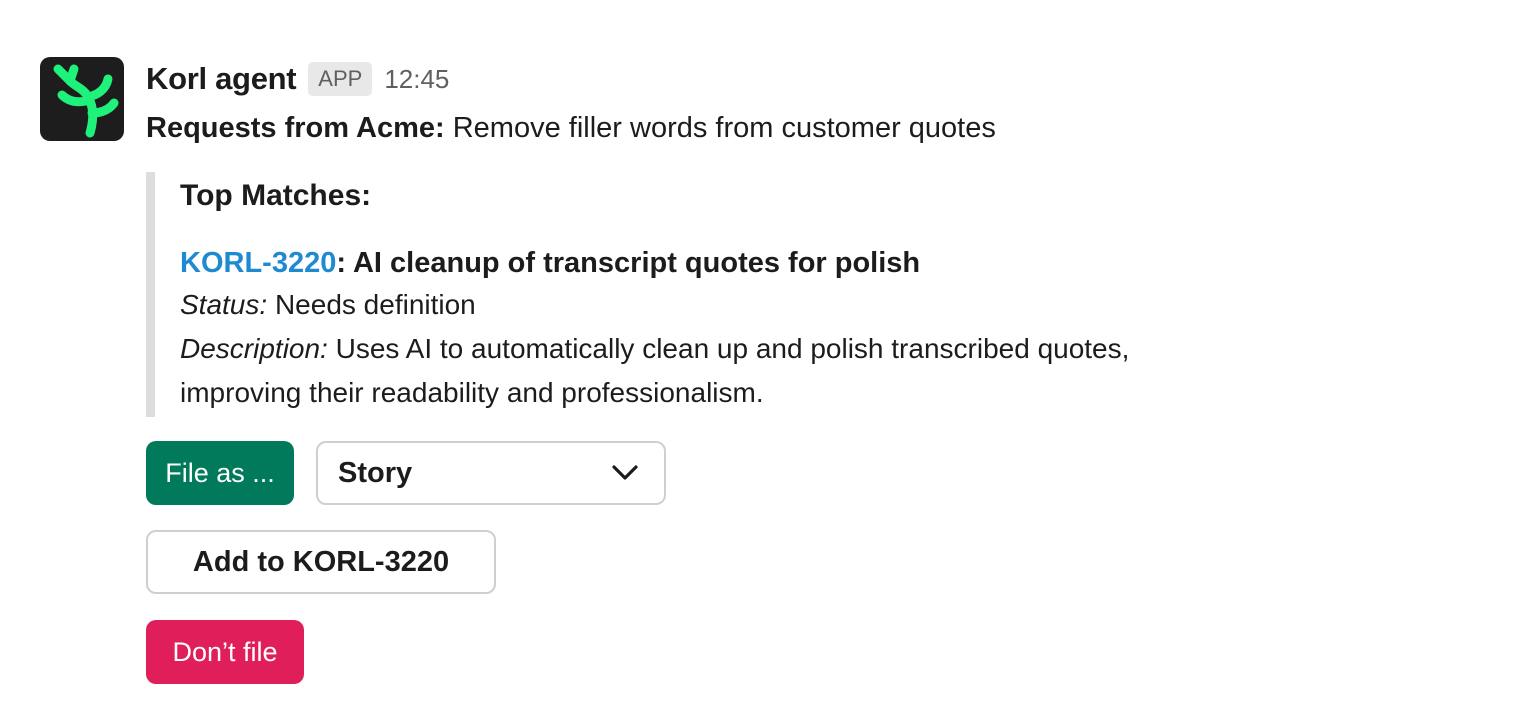 The height and width of the screenshot is (720, 1524). What do you see at coordinates (688, 305) in the screenshot?
I see `status-line: Status: Needs definition` at bounding box center [688, 305].